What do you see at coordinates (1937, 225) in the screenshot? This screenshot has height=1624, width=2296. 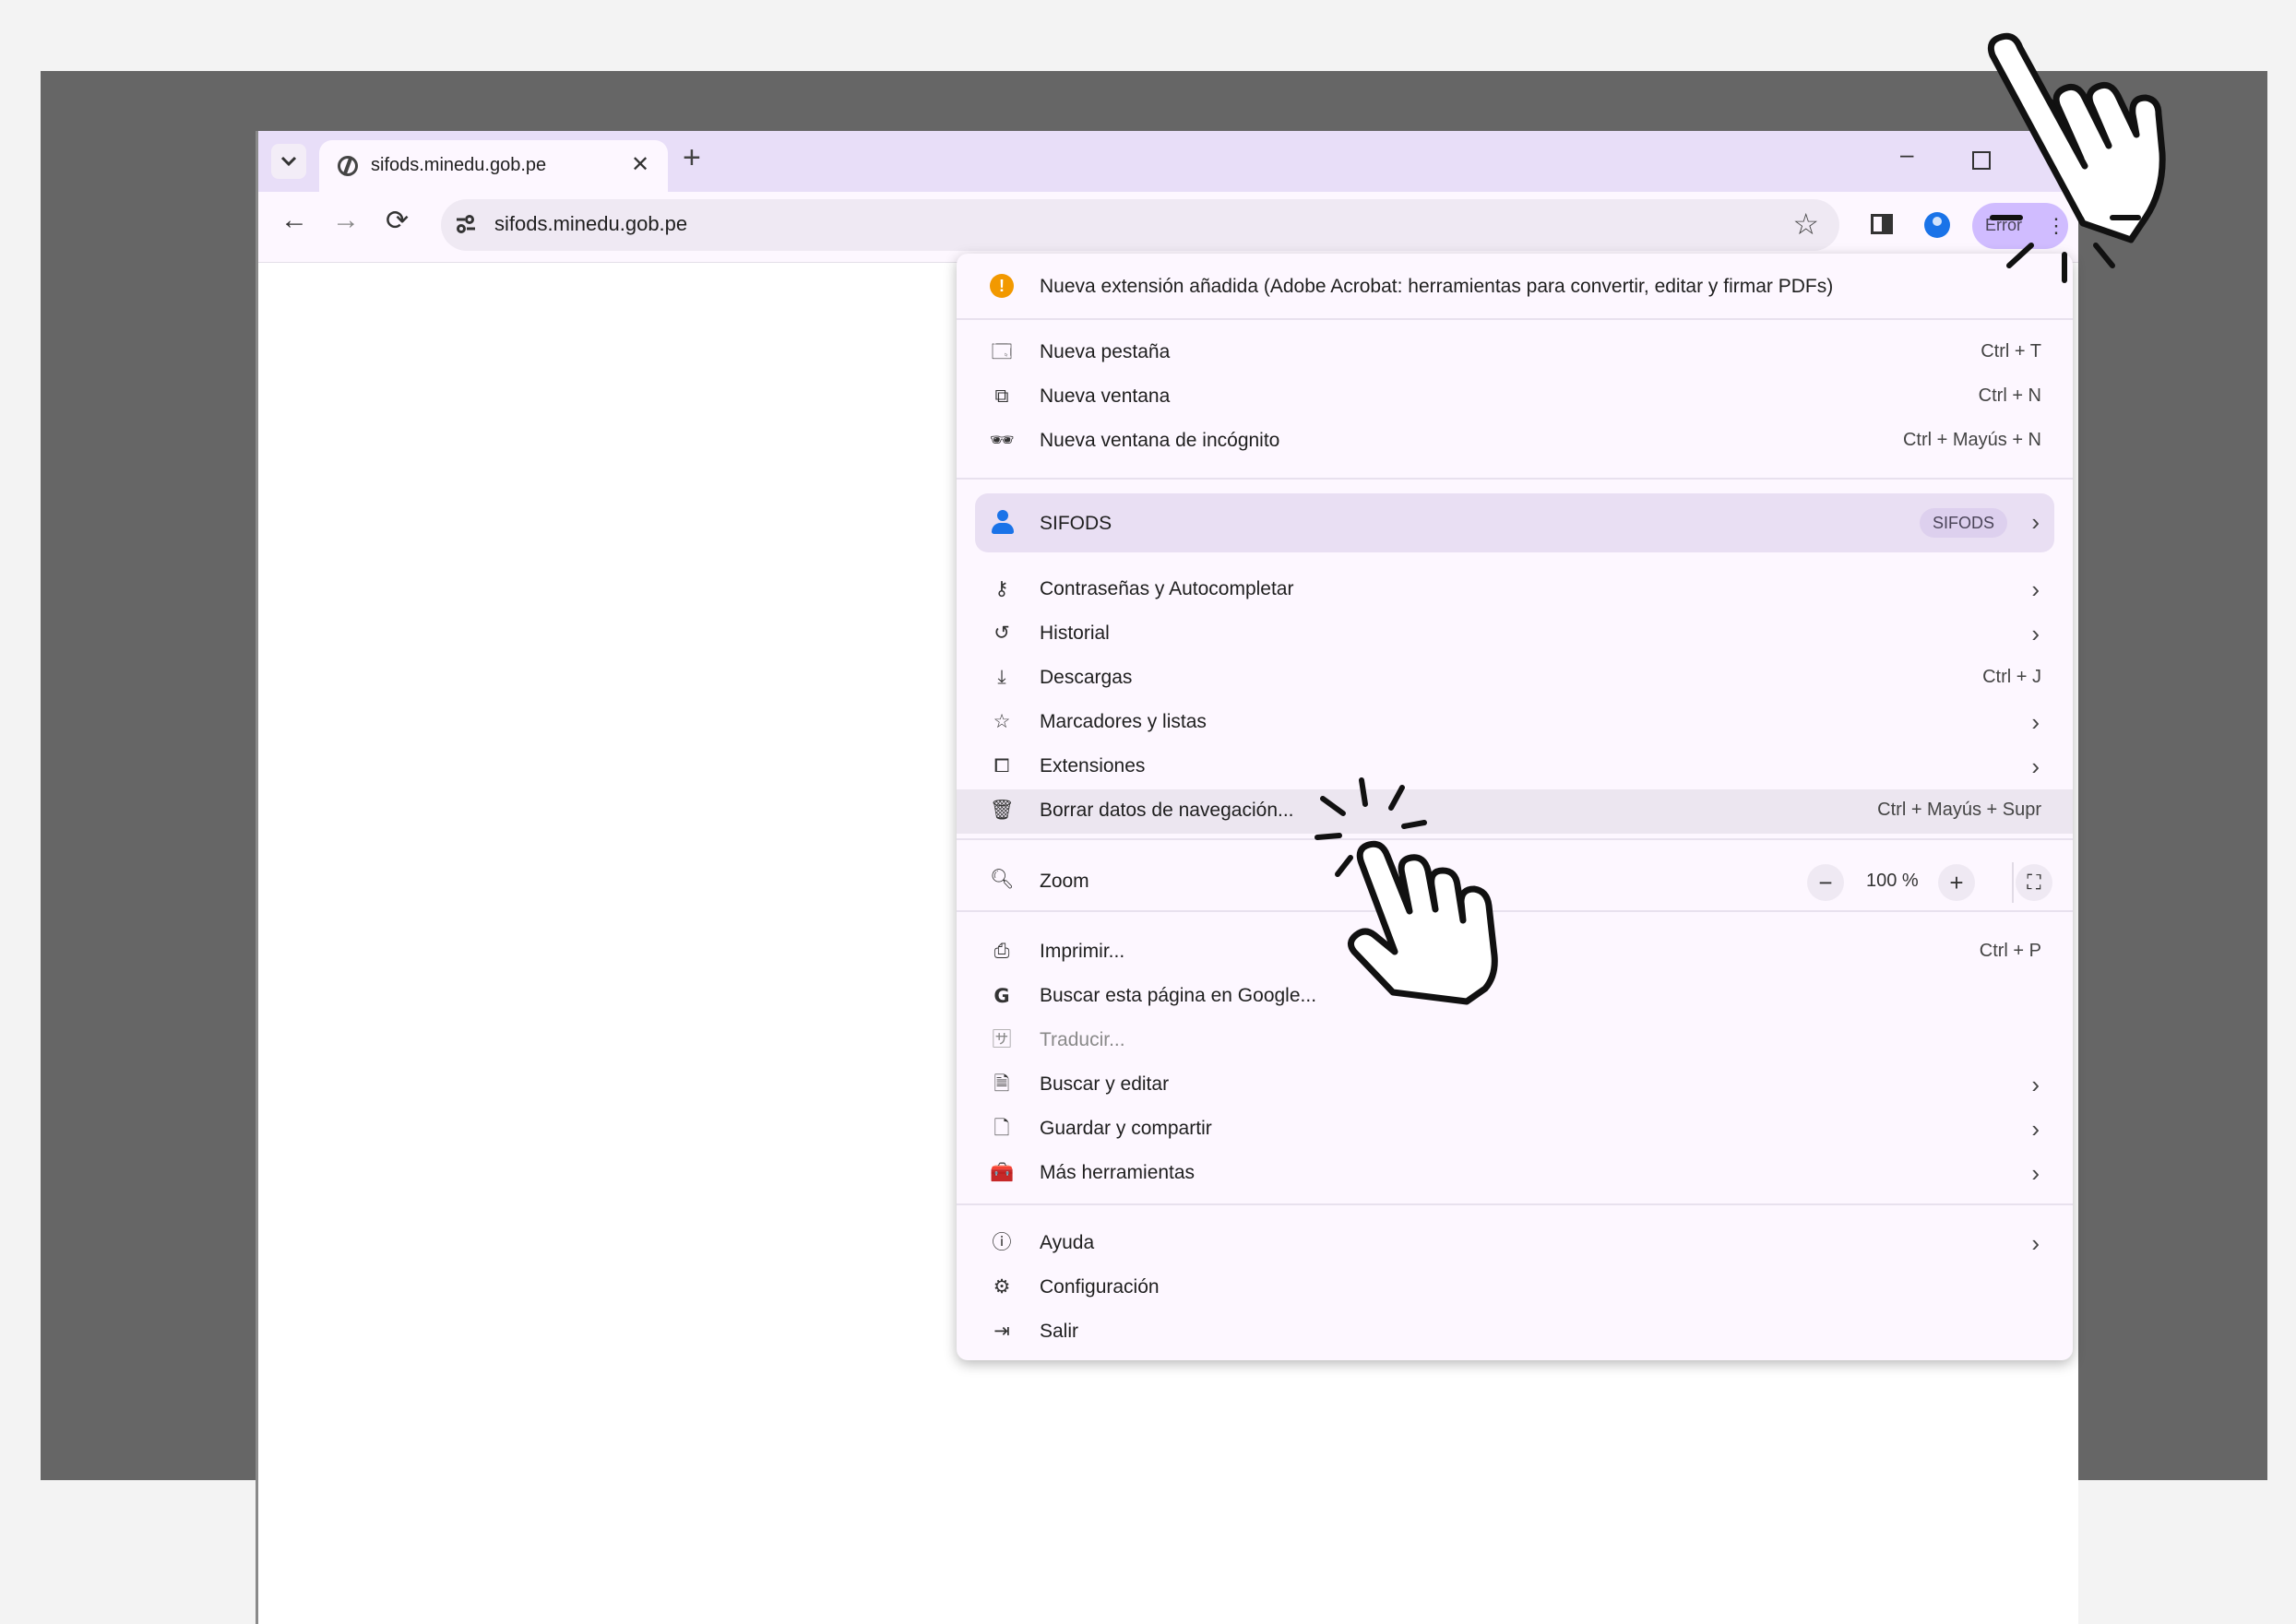 I see `profile-avatar` at bounding box center [1937, 225].